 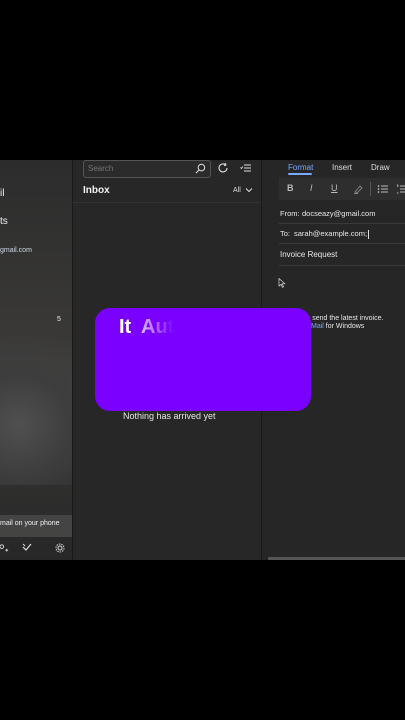 What do you see at coordinates (158, 327) in the screenshot?
I see `overlay-title-fading-word: Aut` at bounding box center [158, 327].